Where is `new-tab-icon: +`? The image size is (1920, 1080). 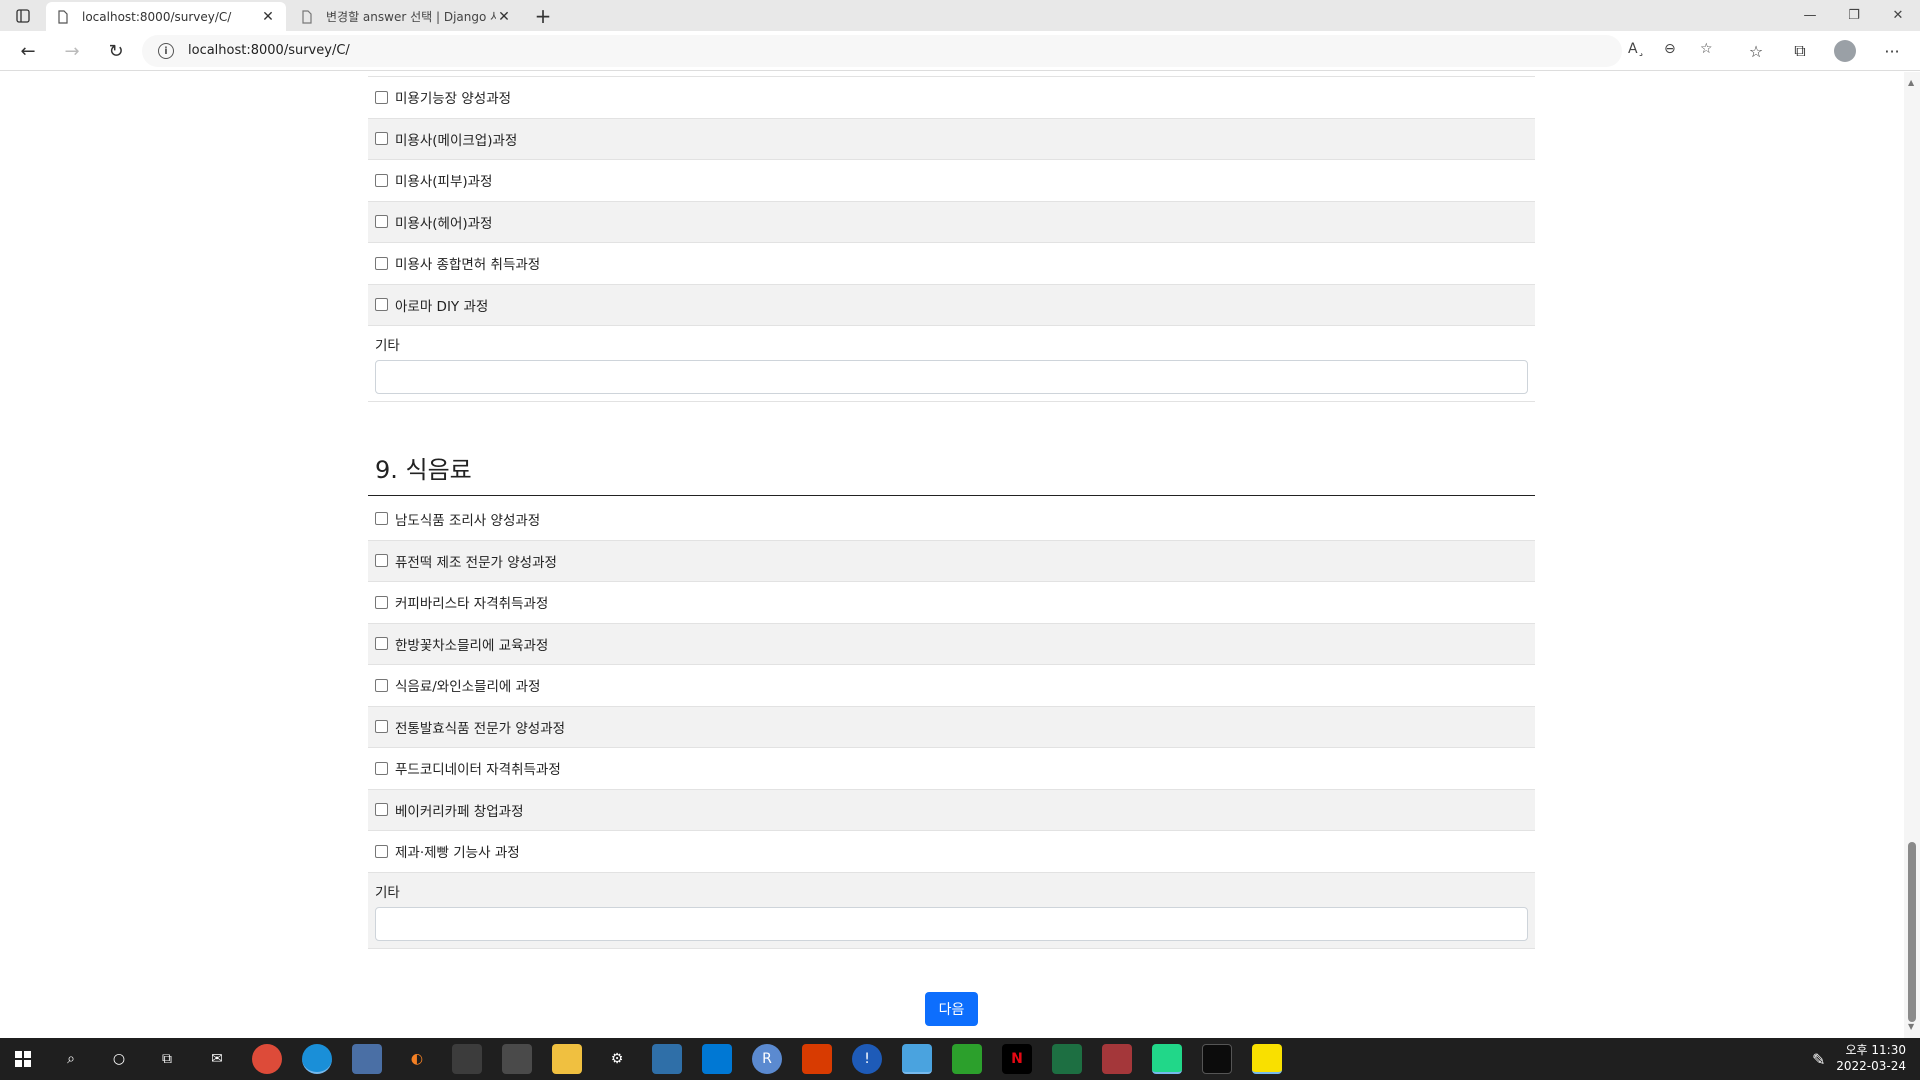 new-tab-icon: + is located at coordinates (543, 16).